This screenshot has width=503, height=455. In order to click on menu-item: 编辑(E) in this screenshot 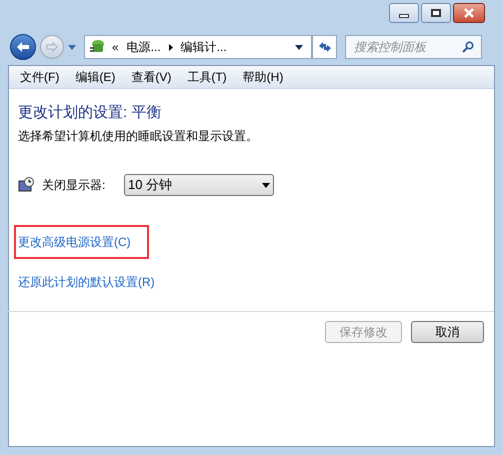, I will do `click(95, 77)`.